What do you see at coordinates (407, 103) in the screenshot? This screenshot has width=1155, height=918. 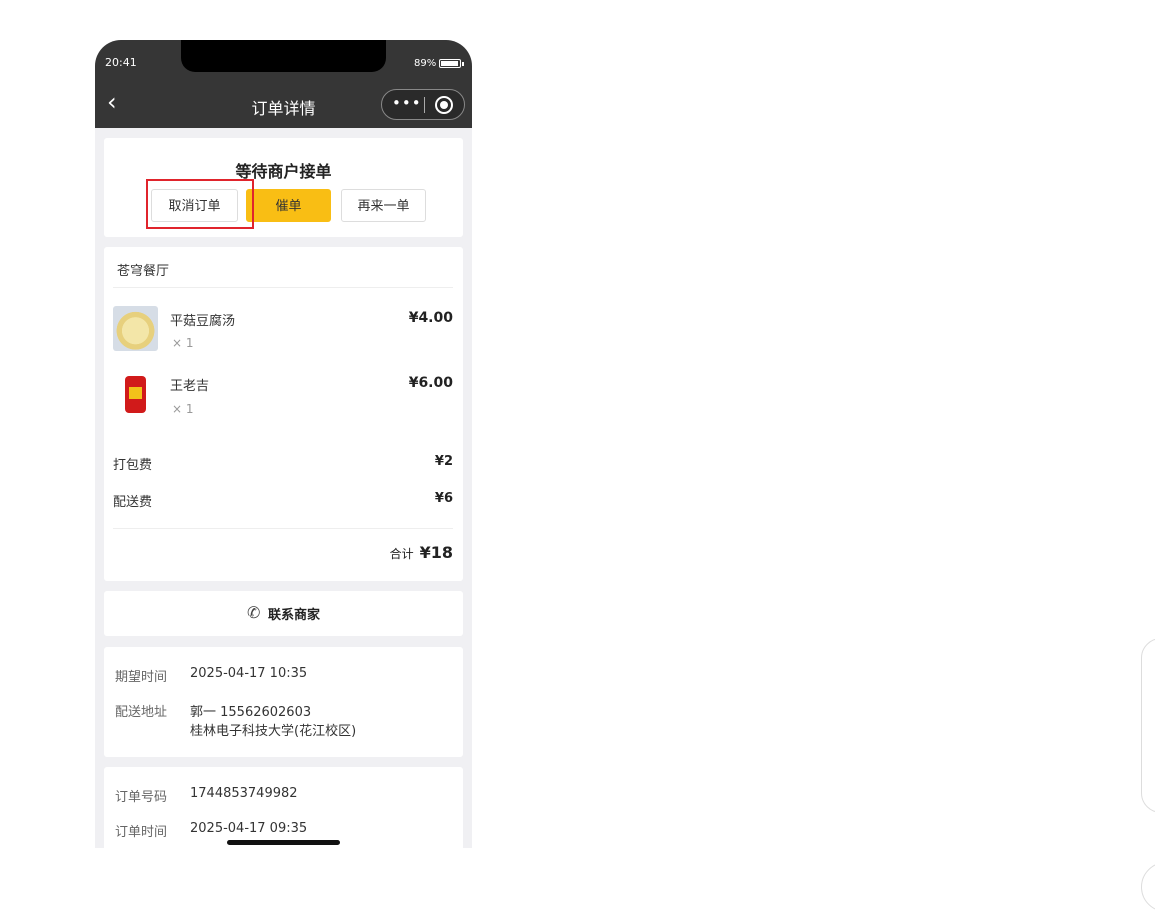 I see `more-dots-icon: •••` at bounding box center [407, 103].